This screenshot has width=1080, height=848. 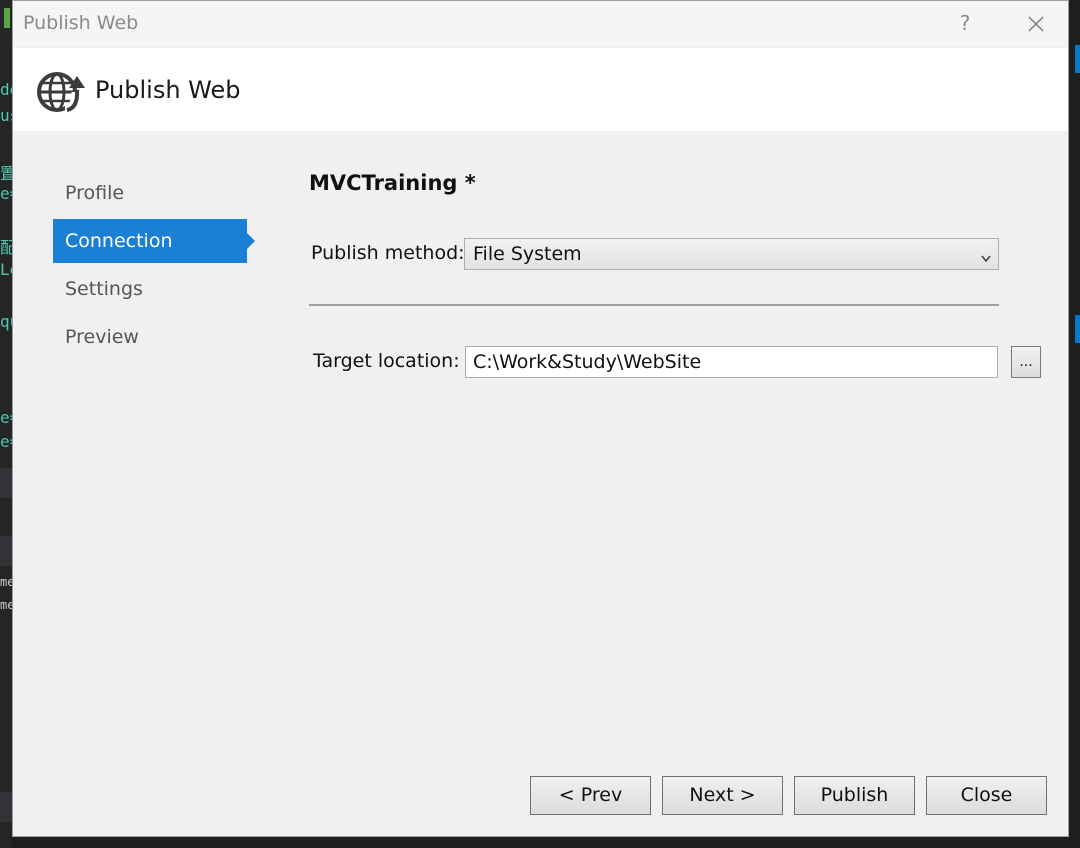 I want to click on background-code-fragment: Le, so click(x=6, y=269).